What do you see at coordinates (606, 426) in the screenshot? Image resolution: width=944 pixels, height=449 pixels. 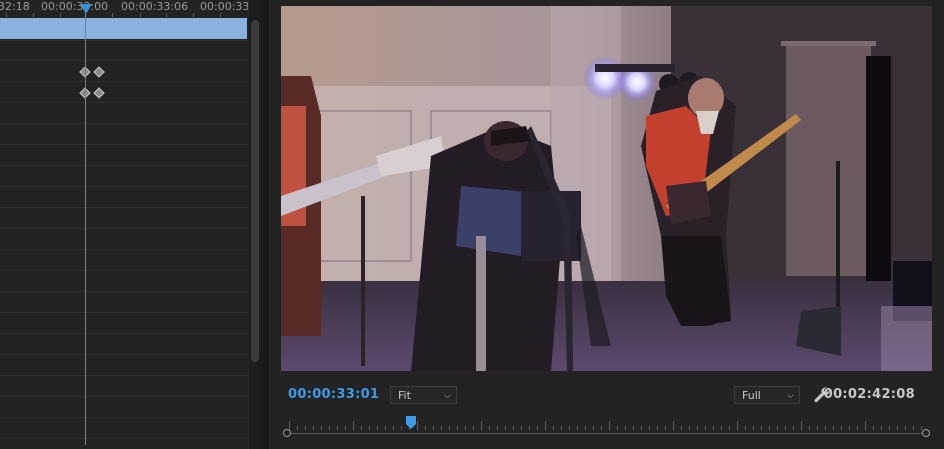 I see `scrub-bar` at bounding box center [606, 426].